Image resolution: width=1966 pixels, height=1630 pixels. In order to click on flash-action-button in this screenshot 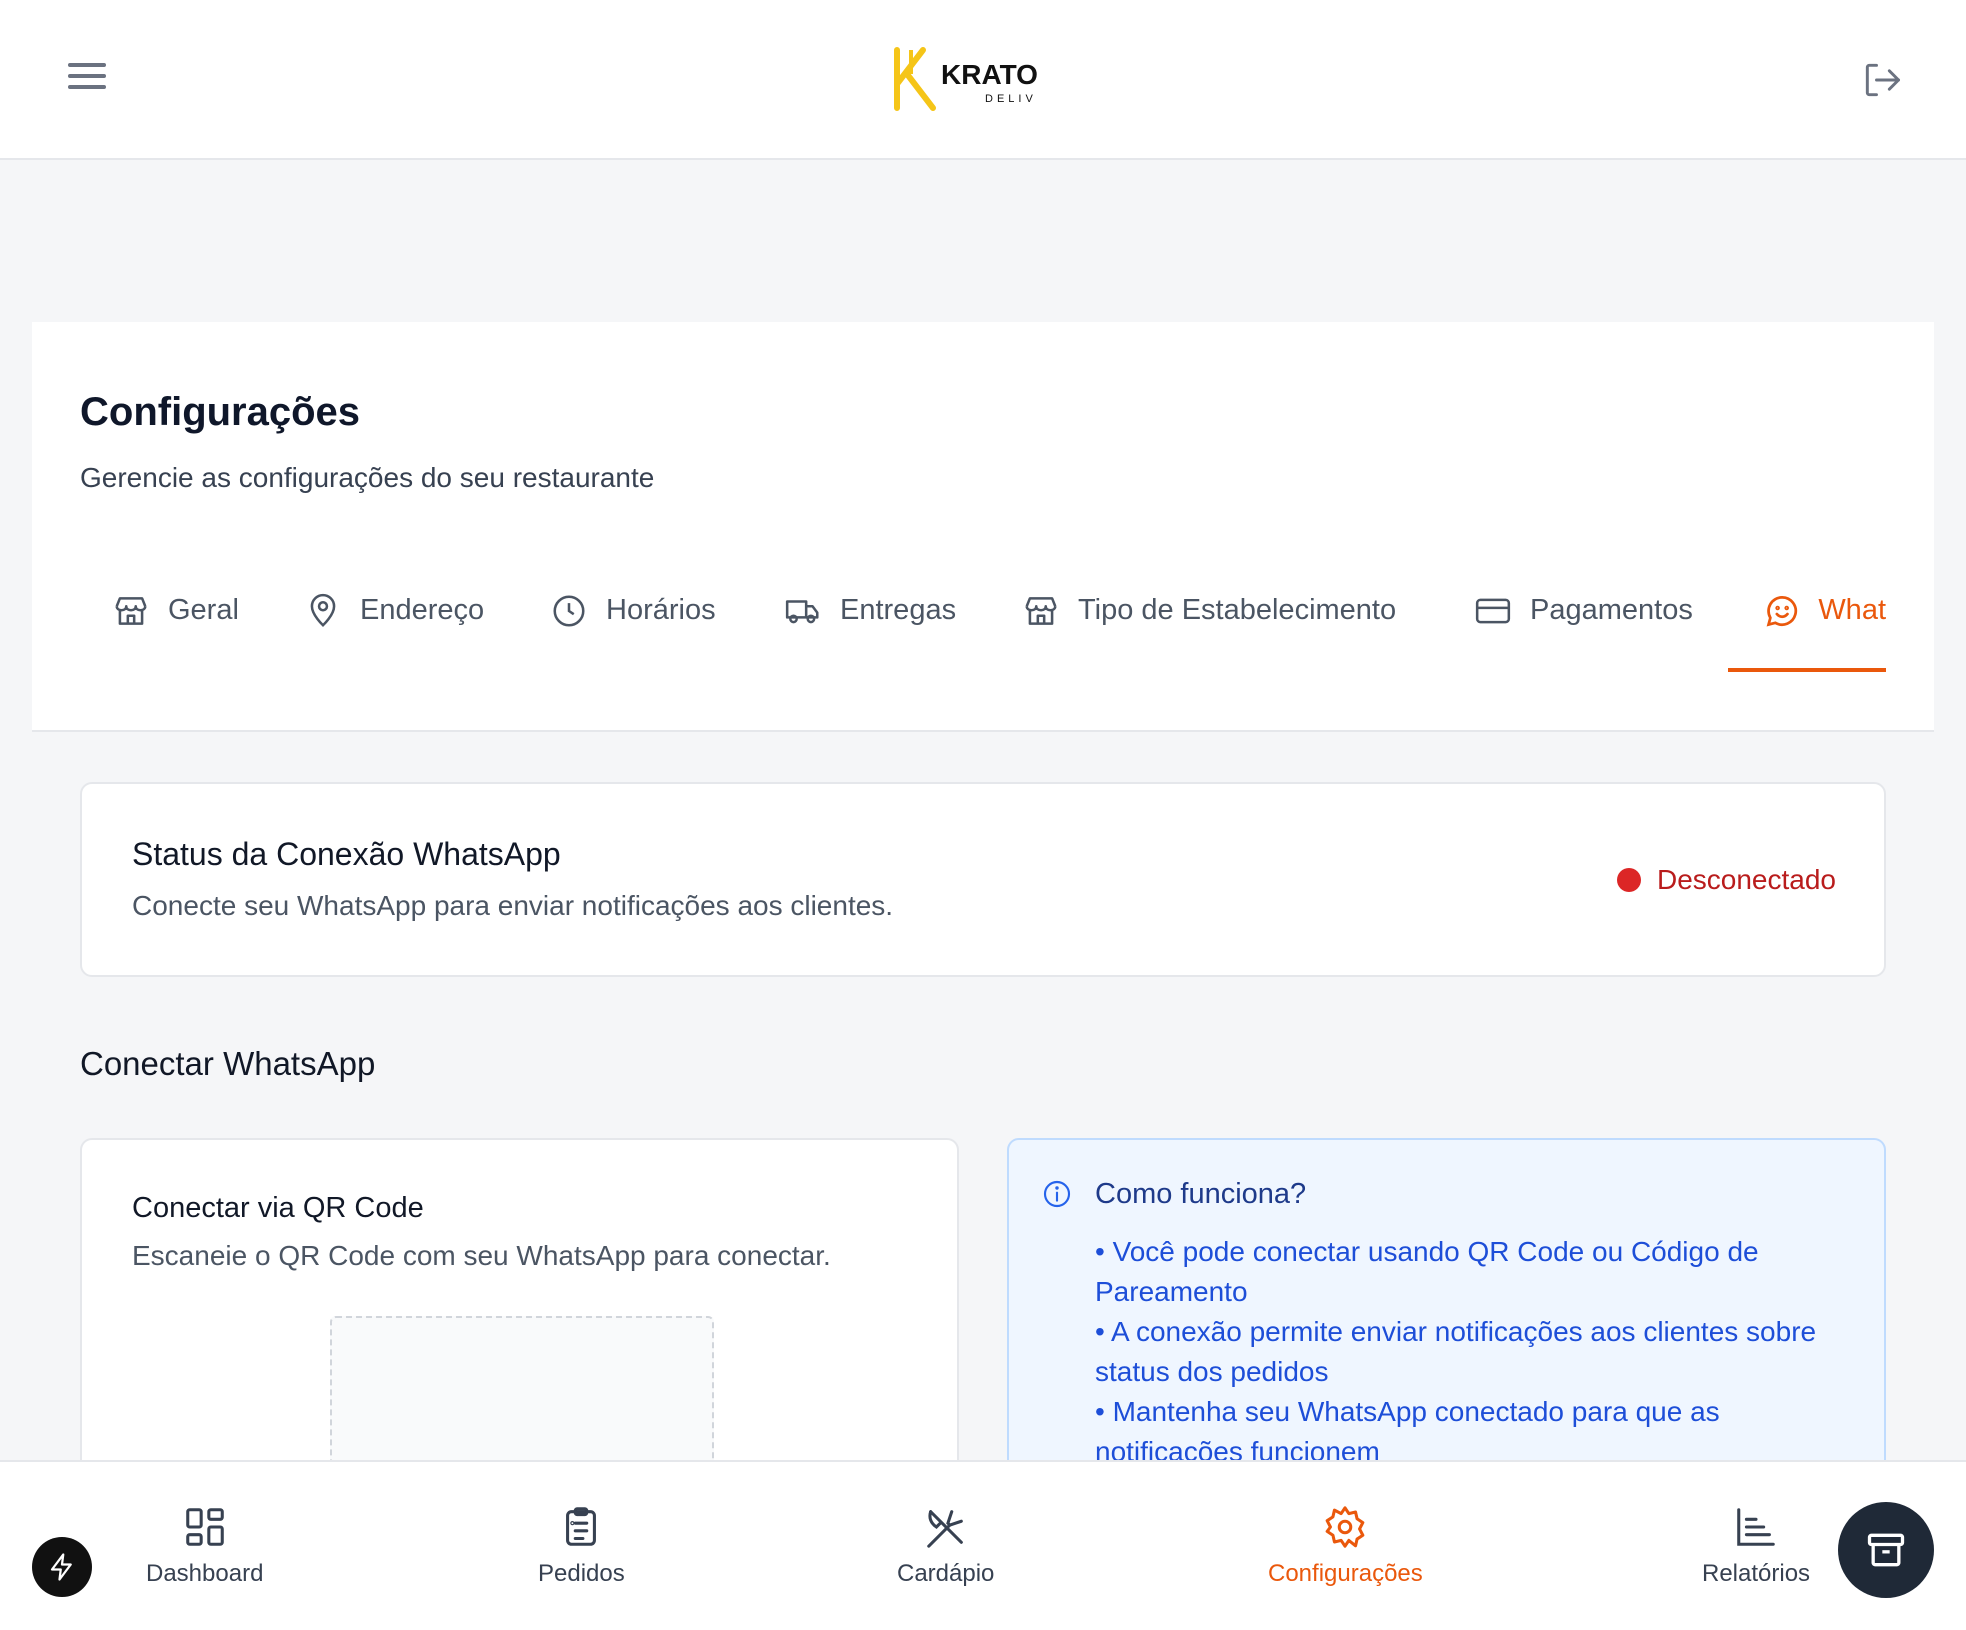, I will do `click(62, 1567)`.